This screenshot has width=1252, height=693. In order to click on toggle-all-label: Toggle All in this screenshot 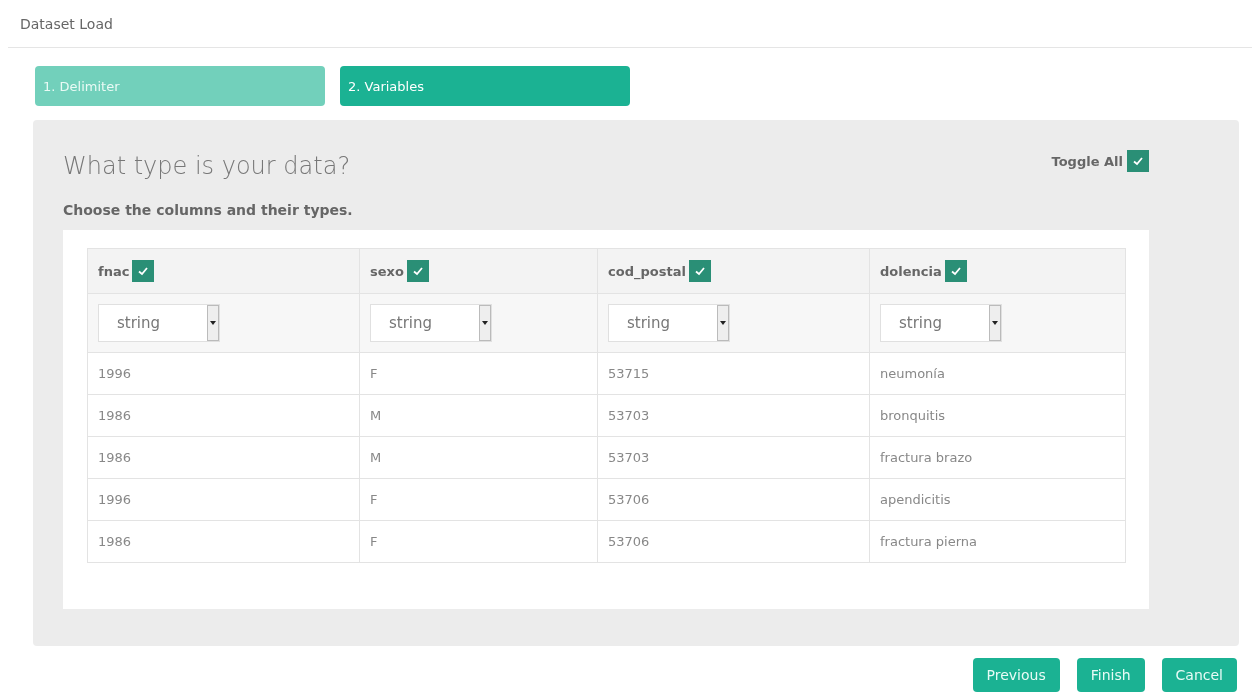, I will do `click(1087, 161)`.